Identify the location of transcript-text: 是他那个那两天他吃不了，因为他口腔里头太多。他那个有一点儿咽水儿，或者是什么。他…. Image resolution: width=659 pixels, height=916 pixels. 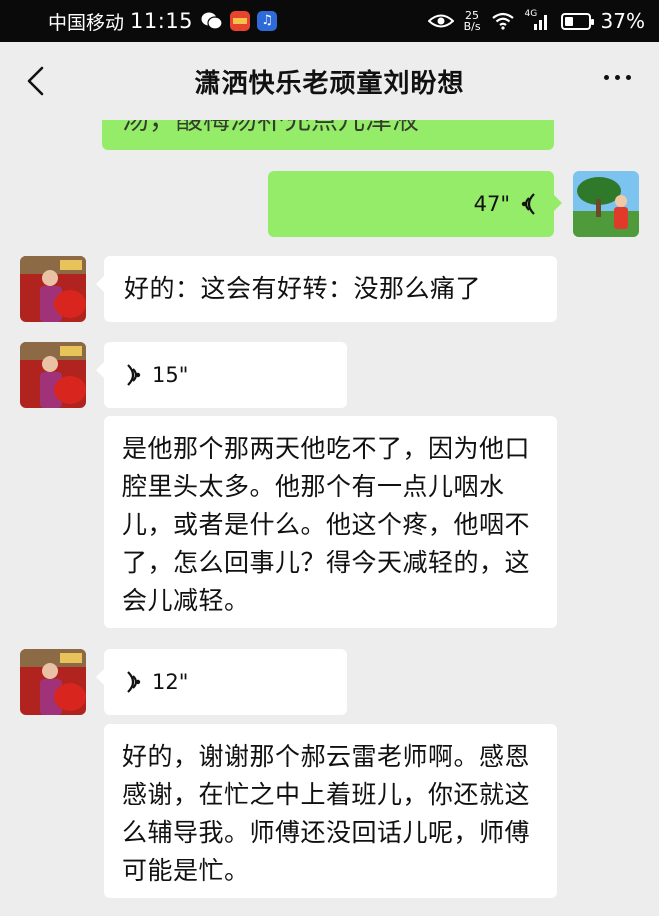
(326, 524).